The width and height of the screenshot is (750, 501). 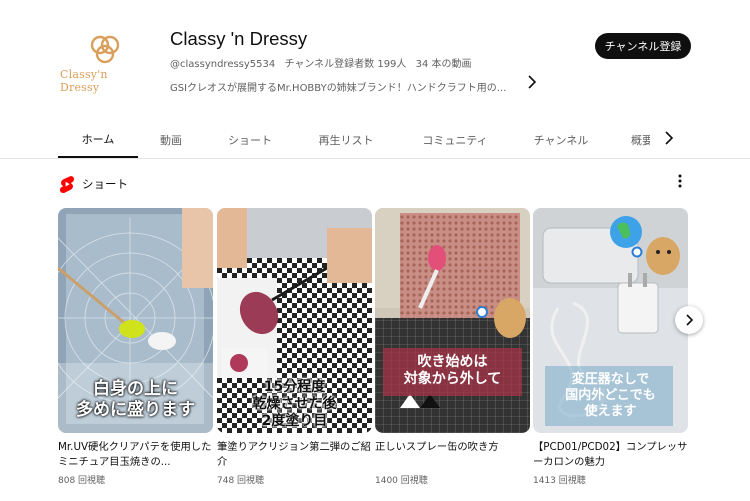 I want to click on carousel-next-button, so click(x=689, y=320).